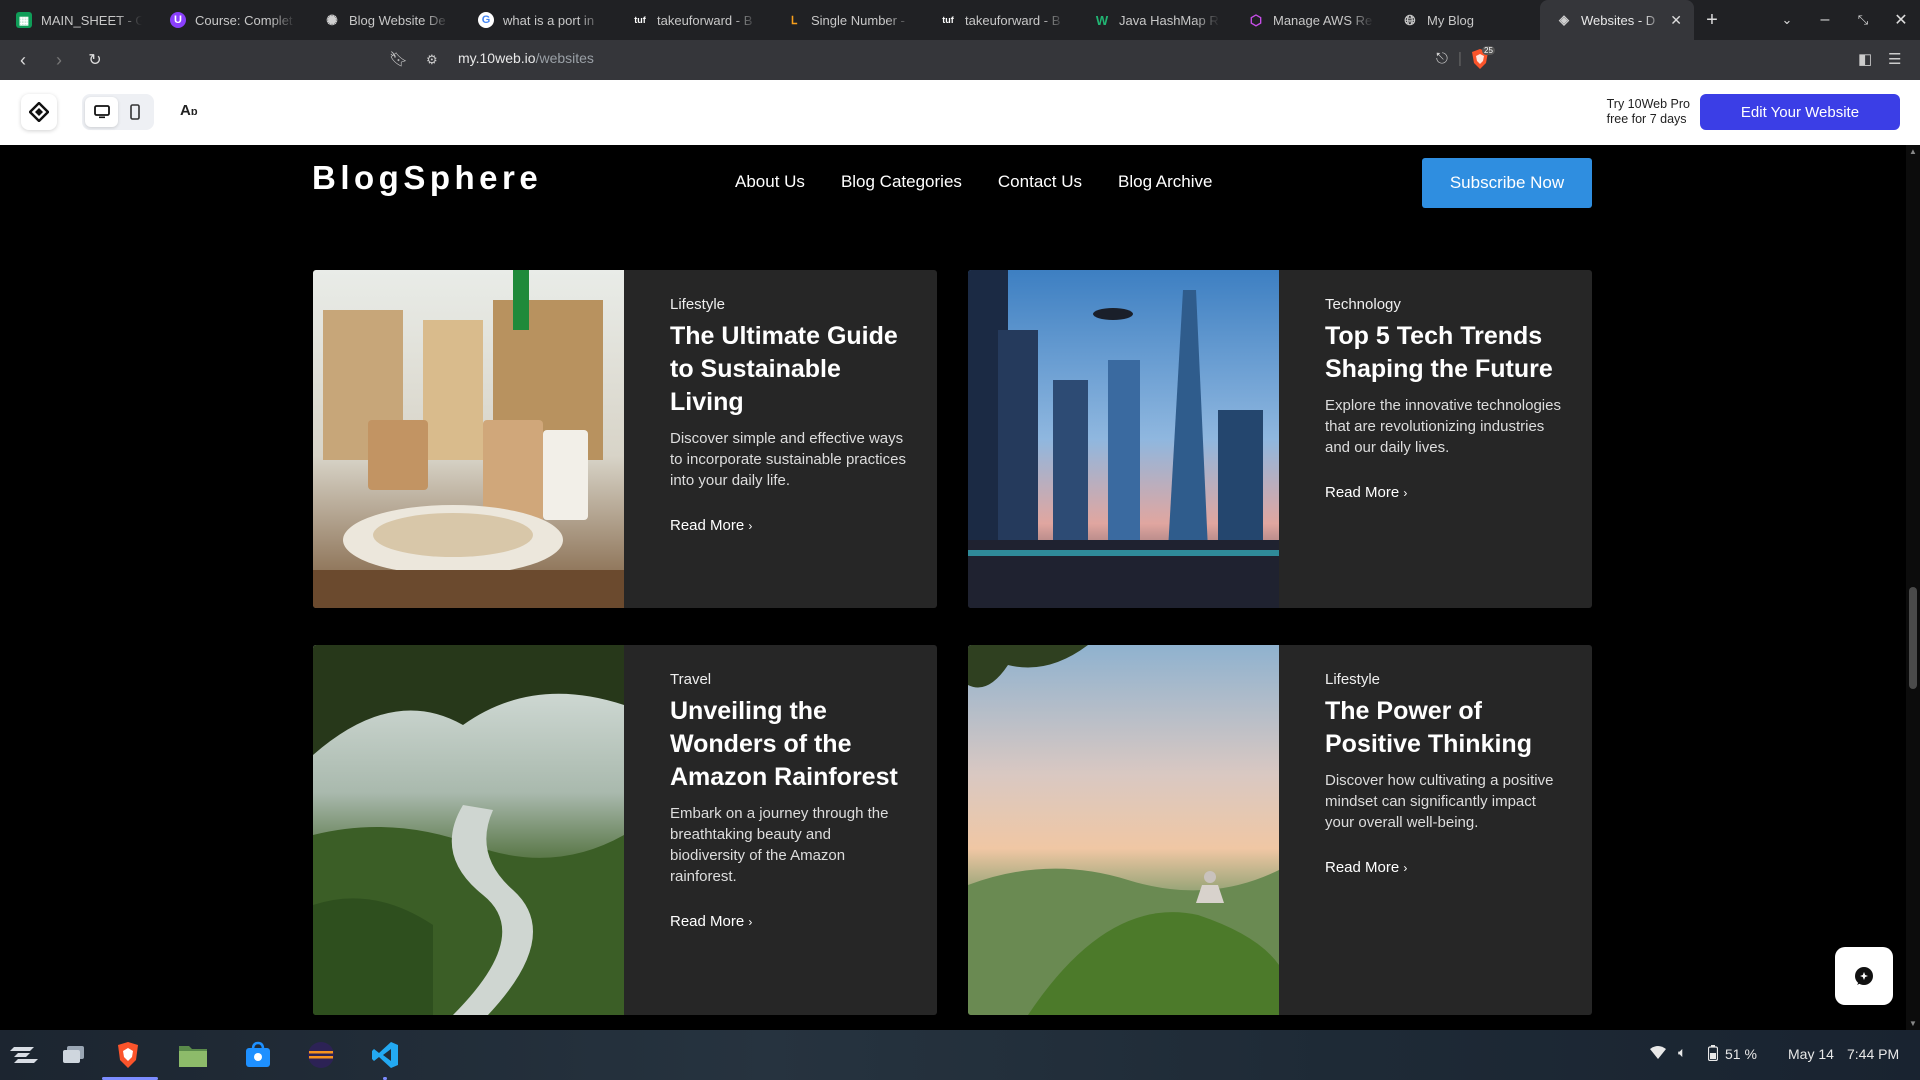 The image size is (1920, 1080). What do you see at coordinates (427, 178) in the screenshot?
I see `site-logo: BlogSphere` at bounding box center [427, 178].